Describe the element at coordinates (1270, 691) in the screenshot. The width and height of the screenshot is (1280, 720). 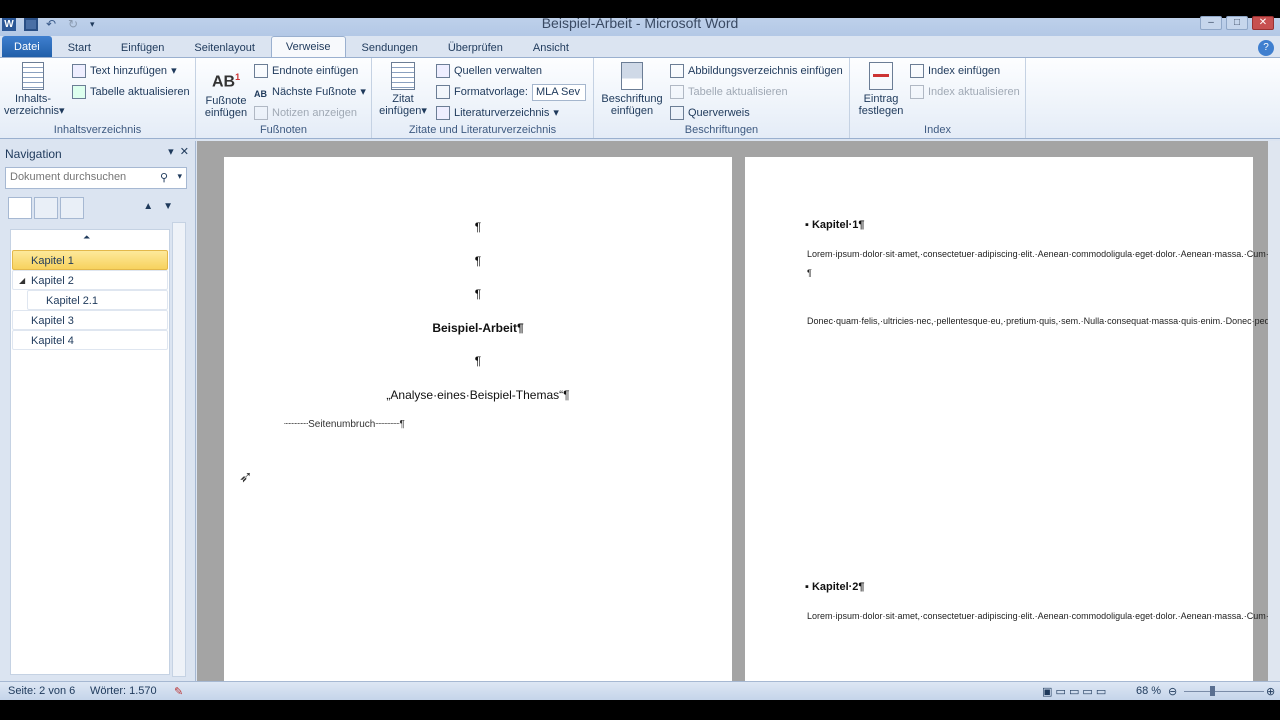
I see `zoom-in-icon: ⊕` at that location.